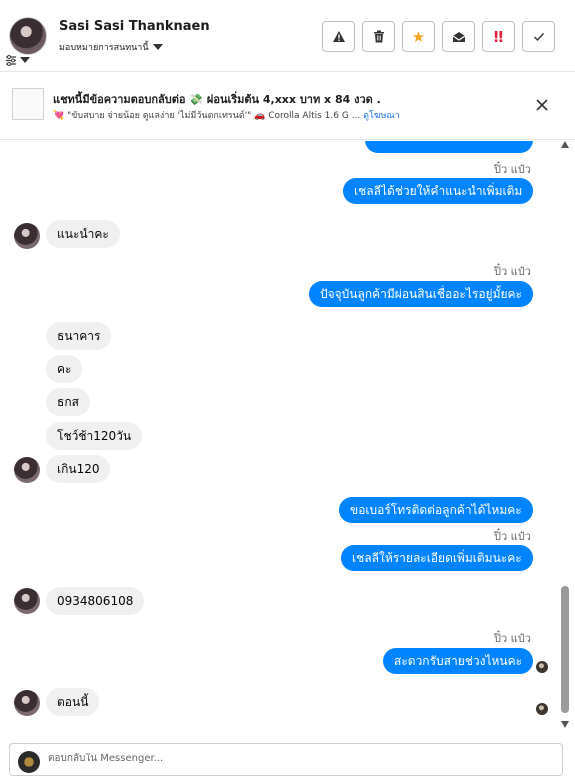 The height and width of the screenshot is (776, 575). I want to click on page-avatar, so click(29, 762).